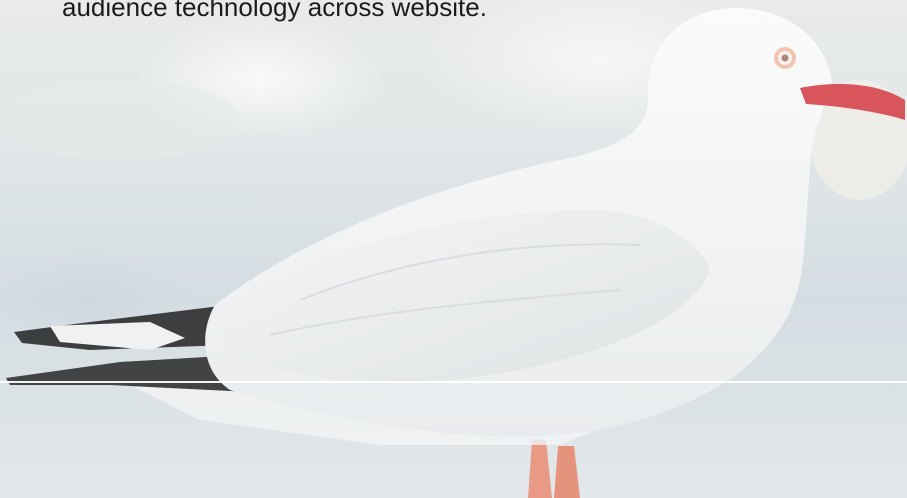 This screenshot has width=907, height=498. Describe the element at coordinates (274, 11) in the screenshot. I see `hero-headline: audience technology across website.` at that location.